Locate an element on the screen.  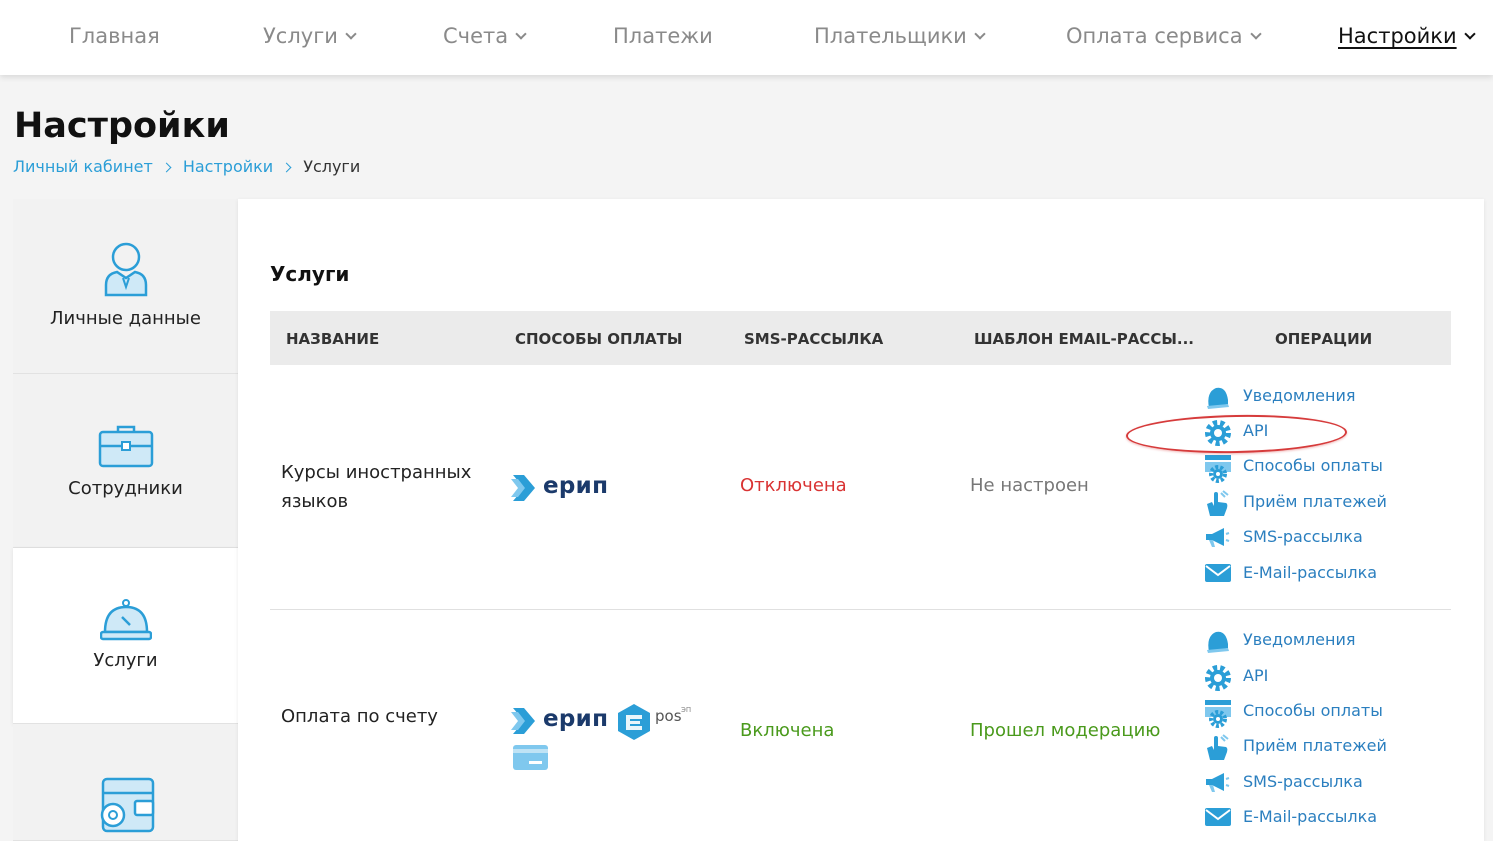
section-title: Услуги is located at coordinates (310, 274).